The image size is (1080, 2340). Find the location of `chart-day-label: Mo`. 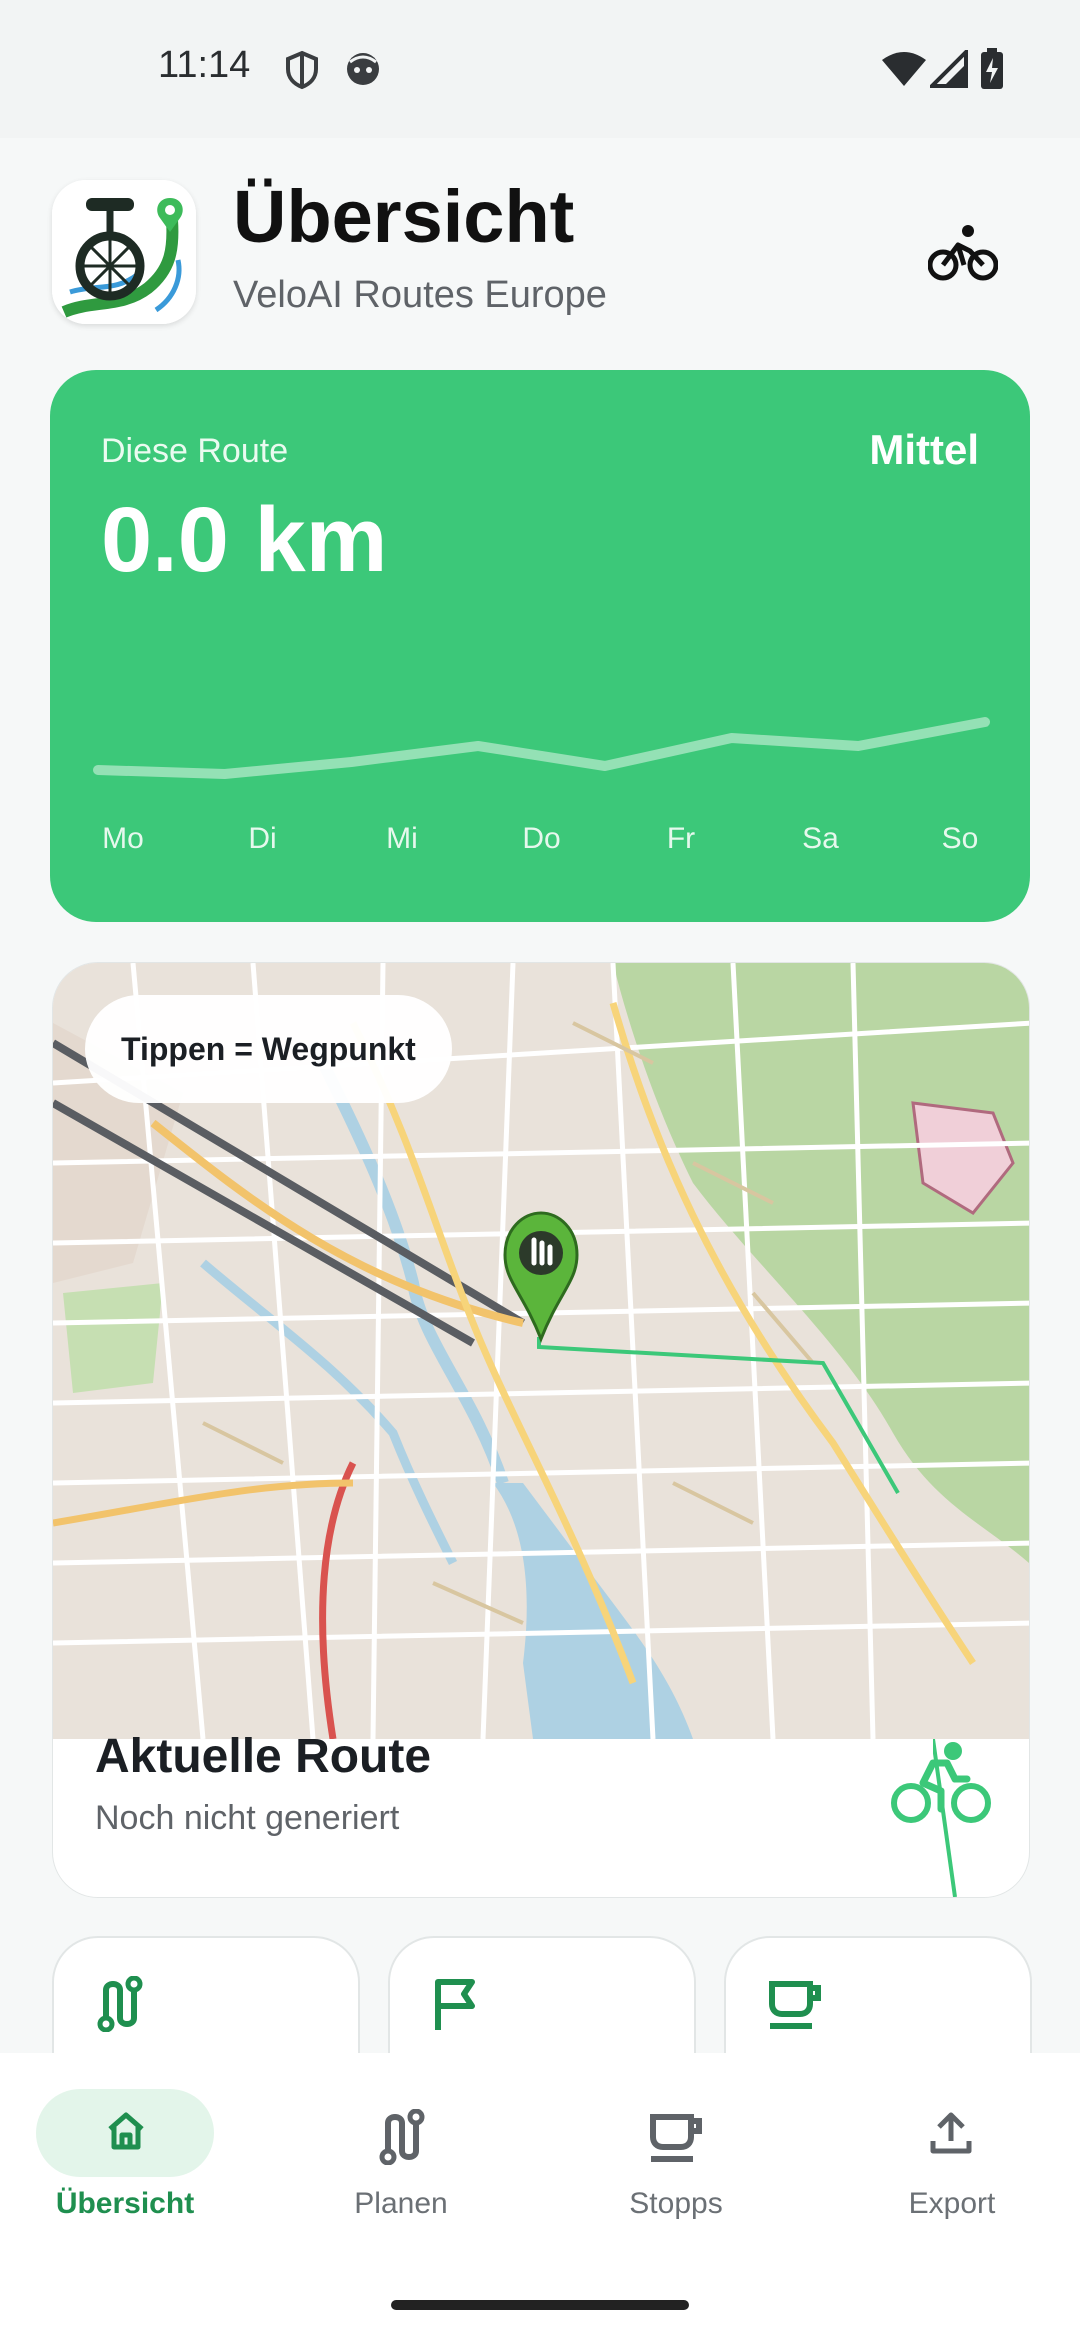

chart-day-label: Mo is located at coordinates (123, 838).